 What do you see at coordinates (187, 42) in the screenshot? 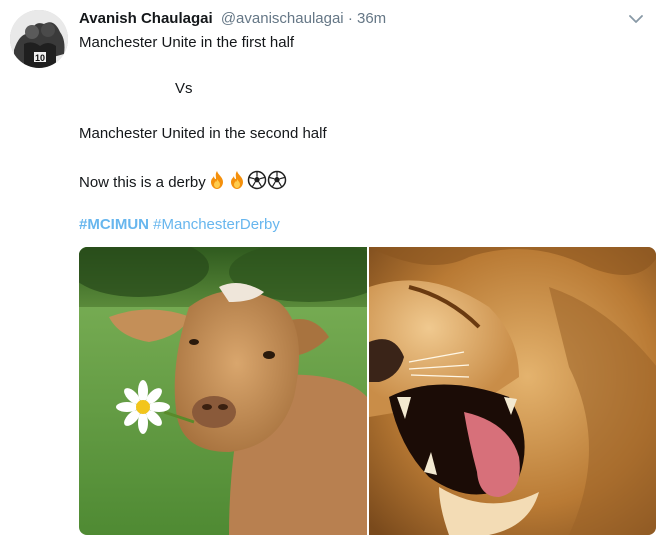
I see `tweet-text-line: Manchester Unite in the first half` at bounding box center [187, 42].